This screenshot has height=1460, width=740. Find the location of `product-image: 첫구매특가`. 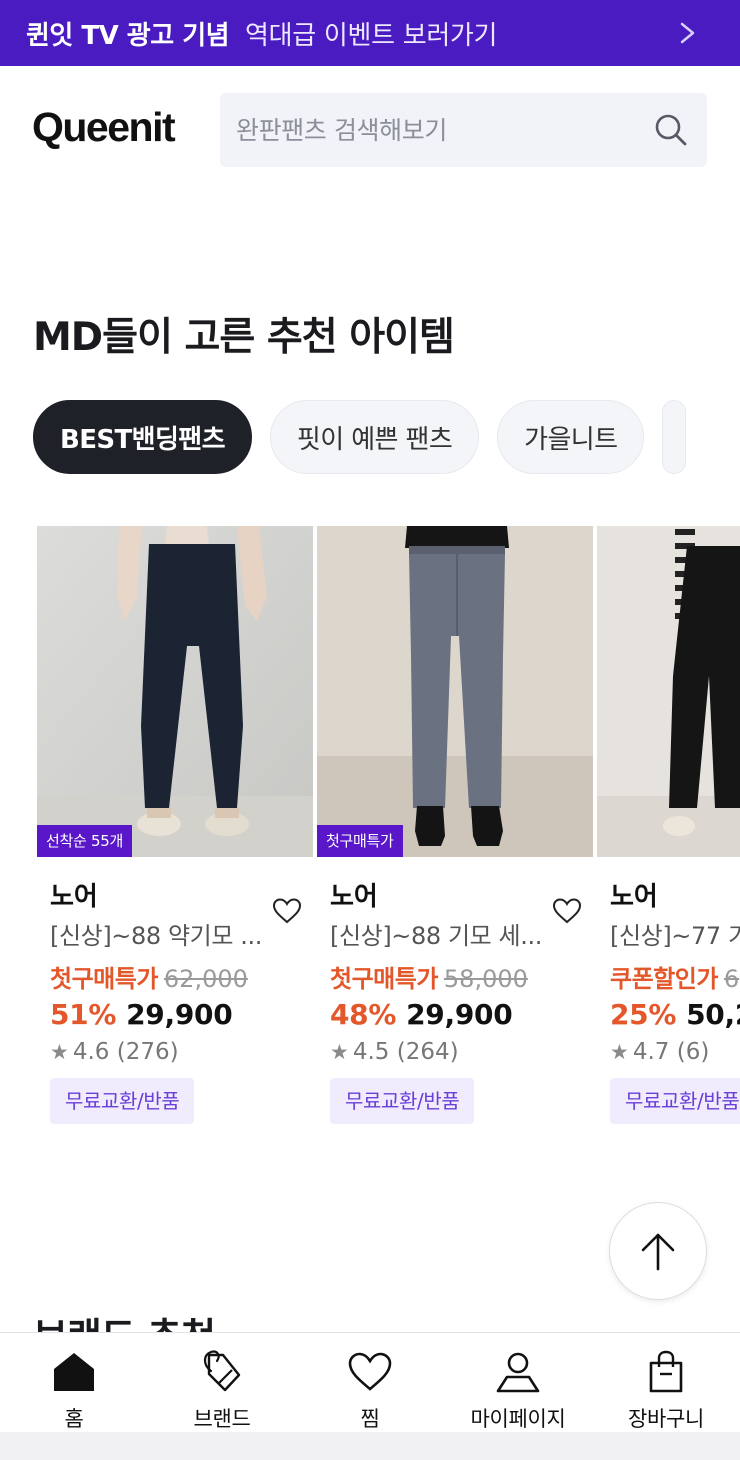

product-image: 첫구매특가 is located at coordinates (455, 691).